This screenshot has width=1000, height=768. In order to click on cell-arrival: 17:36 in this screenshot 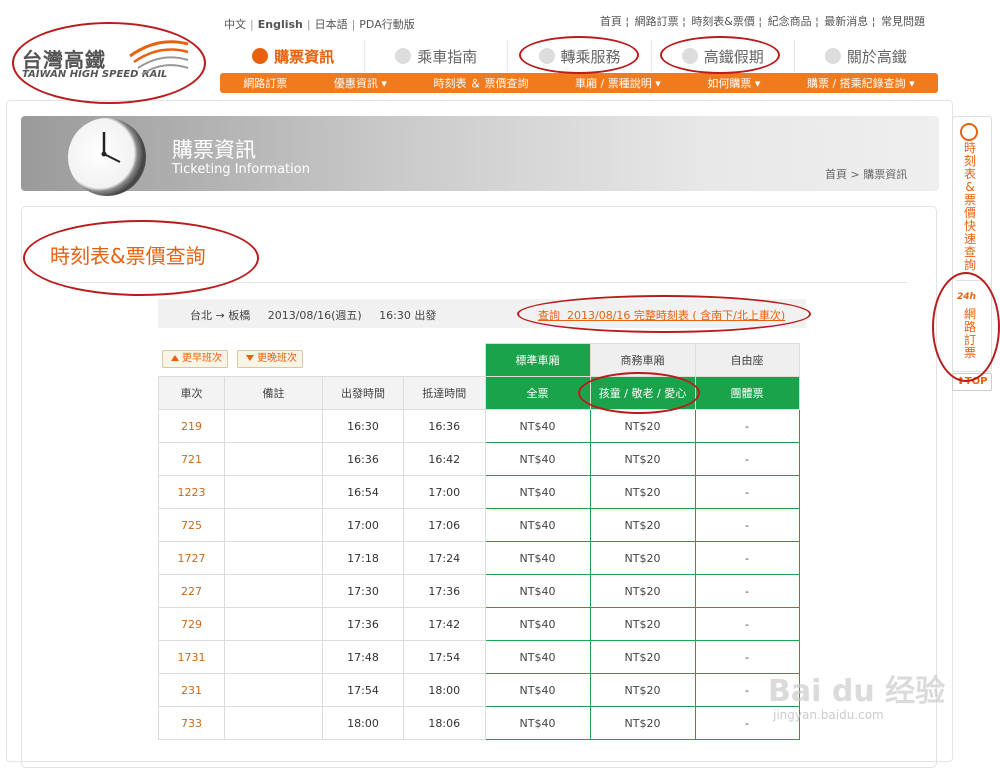, I will do `click(444, 591)`.